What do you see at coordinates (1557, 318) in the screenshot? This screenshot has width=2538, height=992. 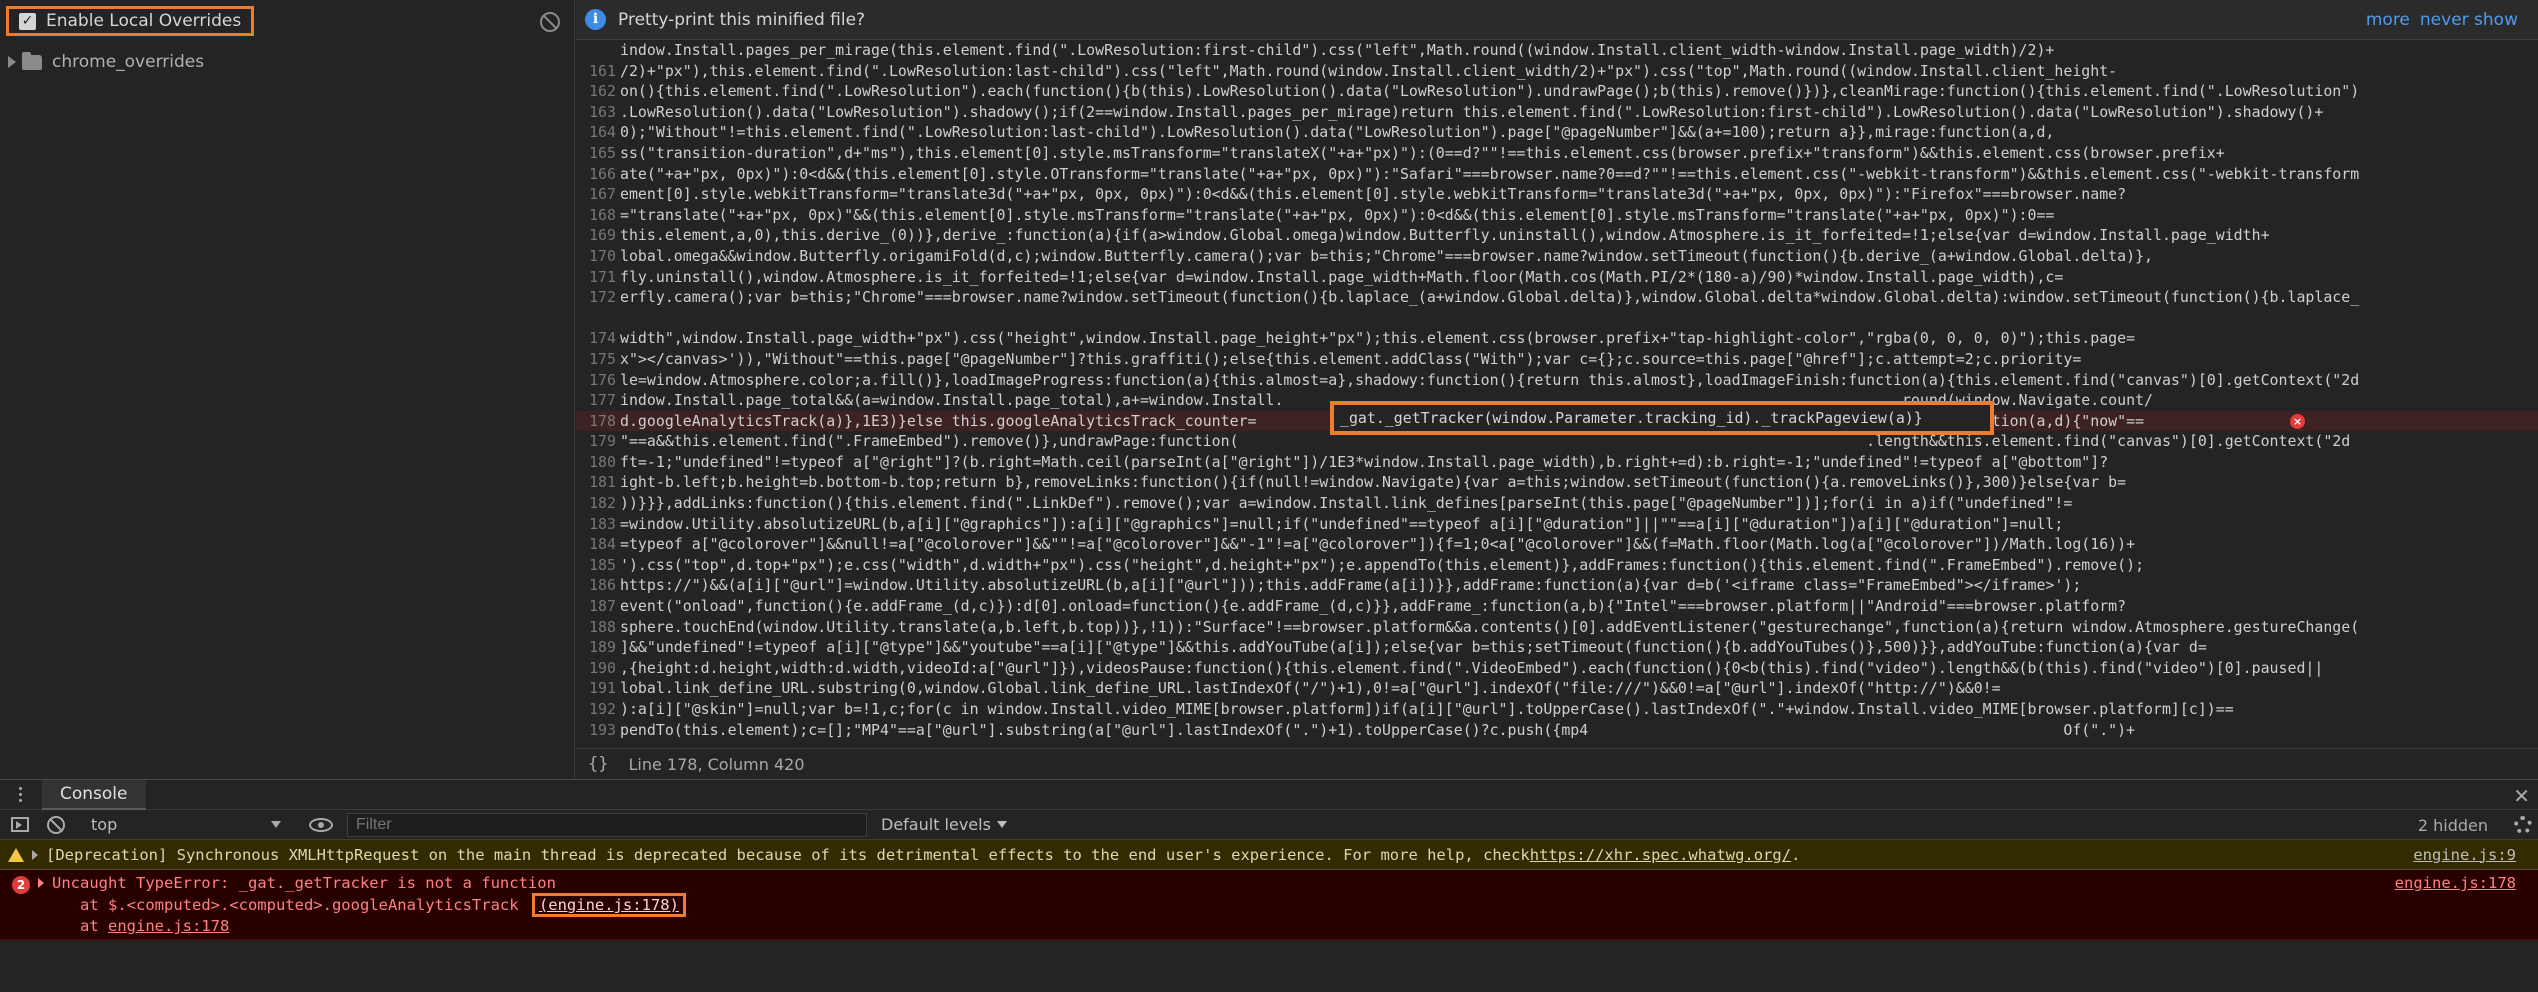 I see `code-line` at bounding box center [1557, 318].